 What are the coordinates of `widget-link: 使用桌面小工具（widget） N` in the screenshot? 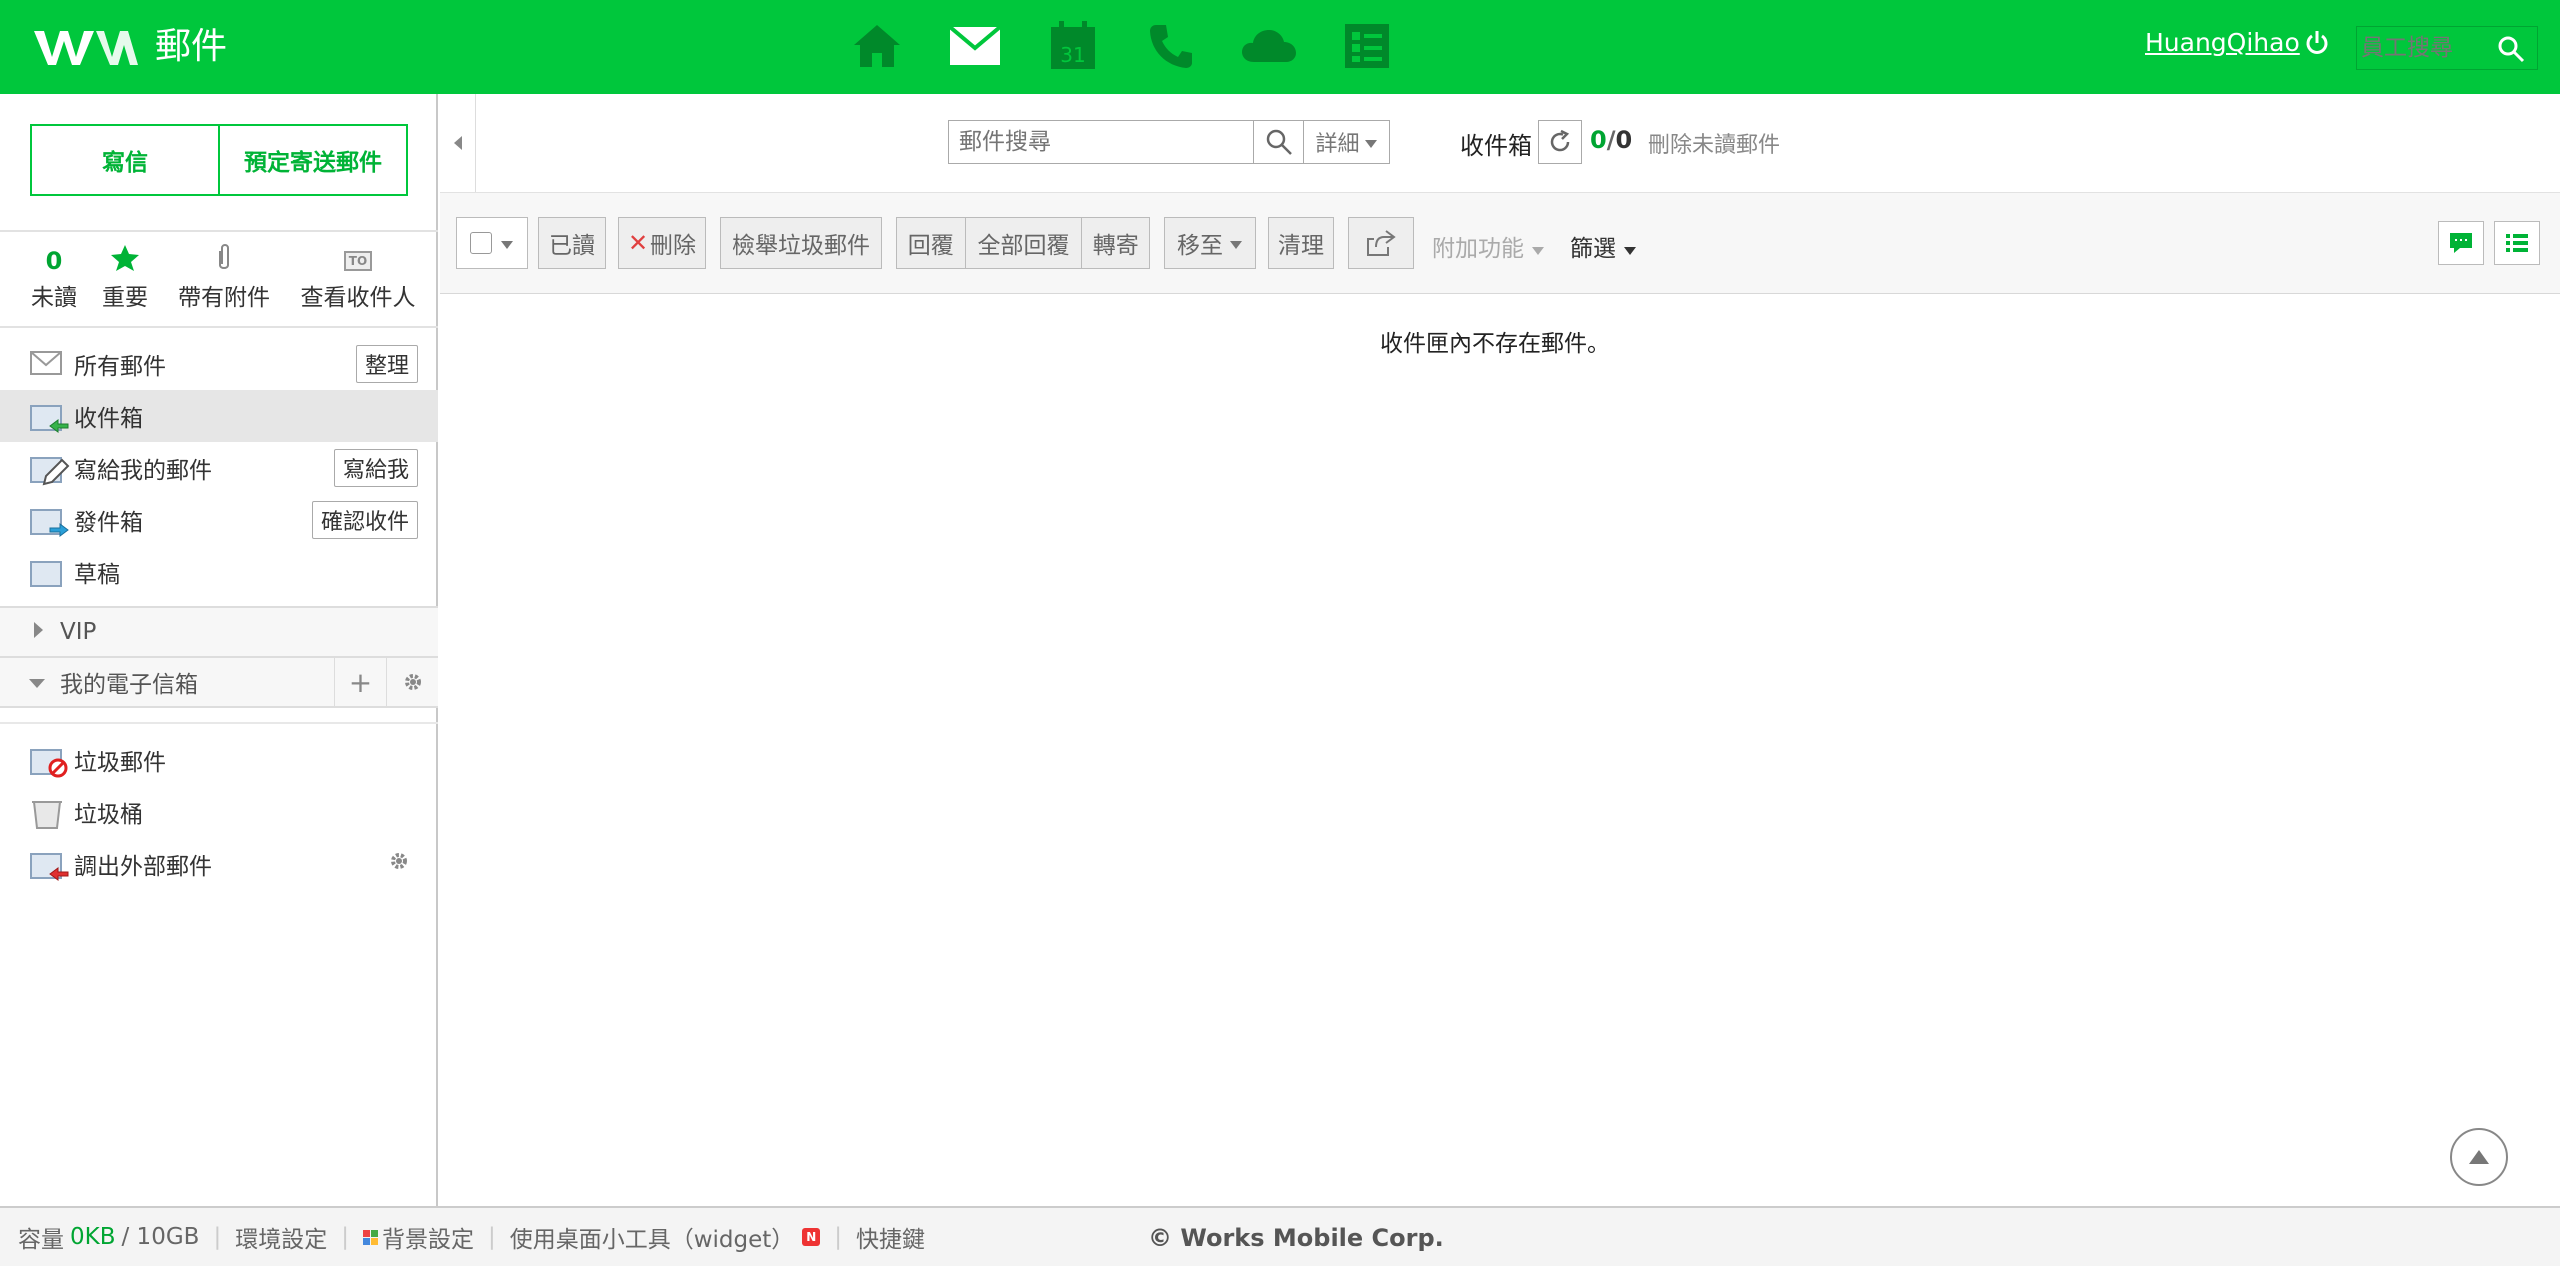 It's located at (665, 1237).